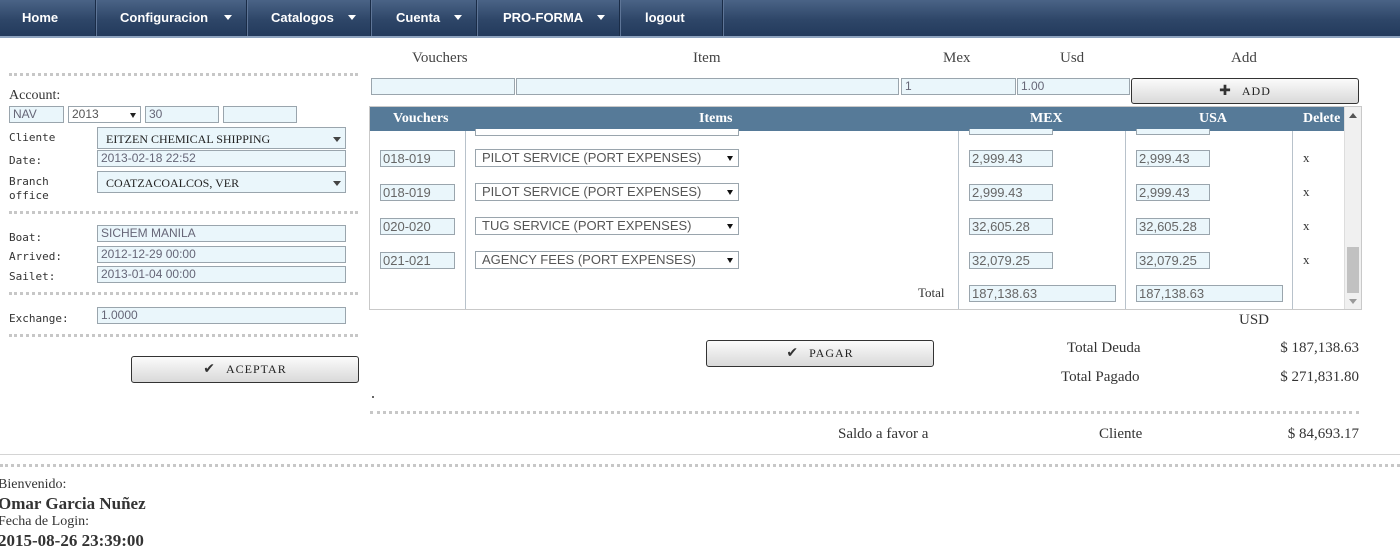 The height and width of the screenshot is (558, 1400). Describe the element at coordinates (1353, 301) in the screenshot. I see `scroll-down-icon` at that location.